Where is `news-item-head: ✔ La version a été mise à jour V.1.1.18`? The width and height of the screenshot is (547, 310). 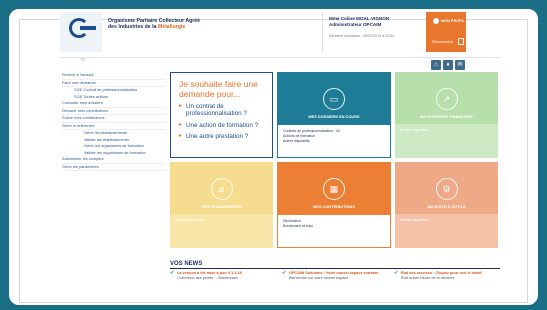
news-item-head: ✔ La version a été mise à jour V.1.1.18 is located at coordinates (223, 273).